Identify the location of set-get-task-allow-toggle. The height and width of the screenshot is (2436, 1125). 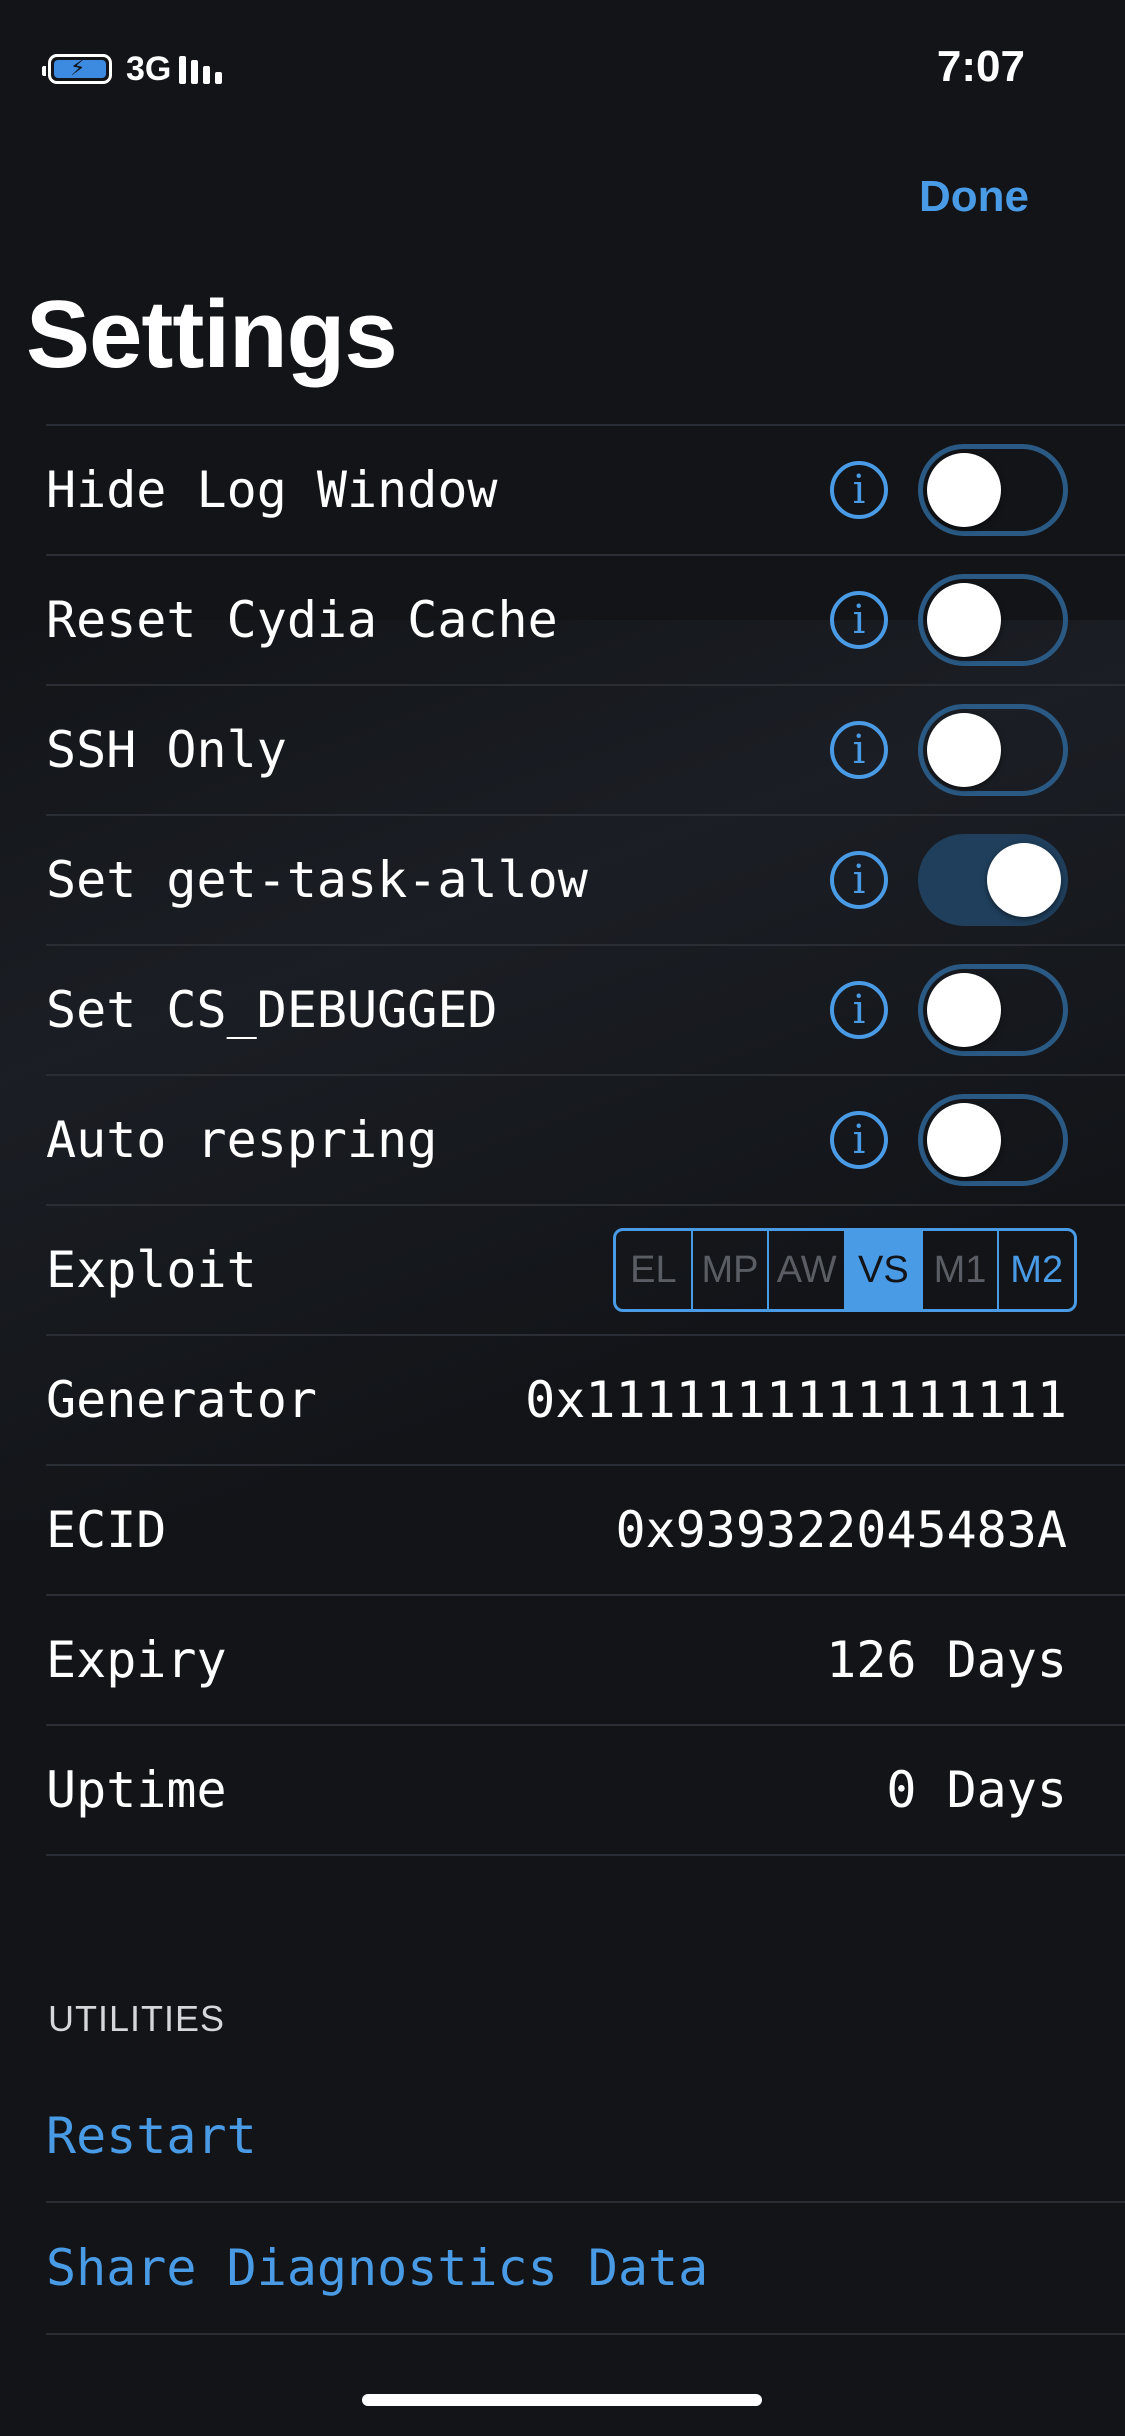
(993, 880).